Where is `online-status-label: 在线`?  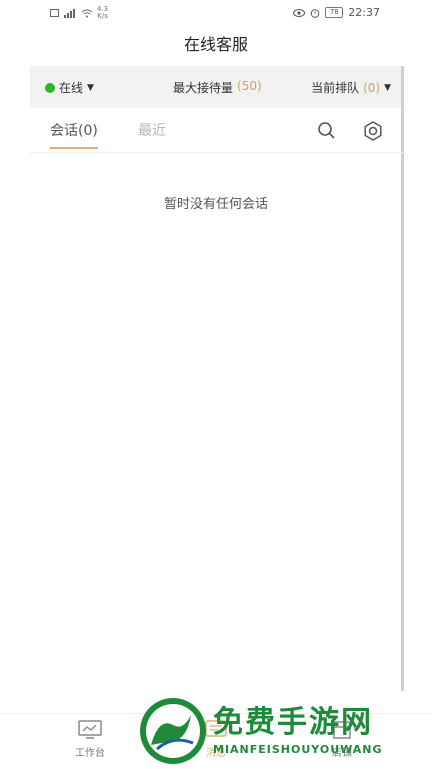
online-status-label: 在线 is located at coordinates (71, 88).